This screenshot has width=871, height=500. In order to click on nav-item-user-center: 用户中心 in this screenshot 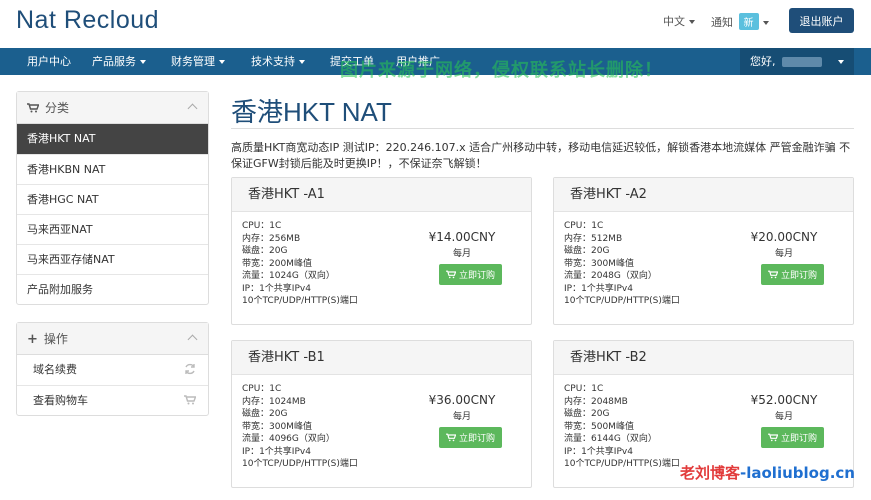, I will do `click(49, 61)`.